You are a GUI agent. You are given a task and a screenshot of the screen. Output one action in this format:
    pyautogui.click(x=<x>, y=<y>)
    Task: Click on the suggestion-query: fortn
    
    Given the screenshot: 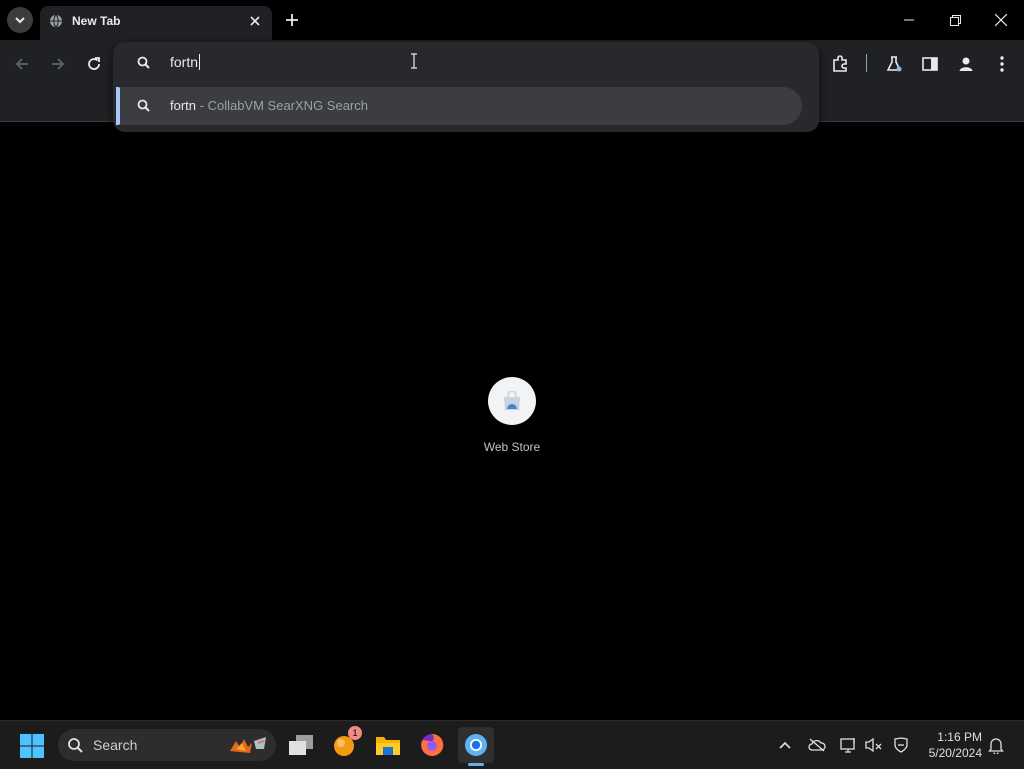 What is the action you would take?
    pyautogui.click(x=183, y=105)
    